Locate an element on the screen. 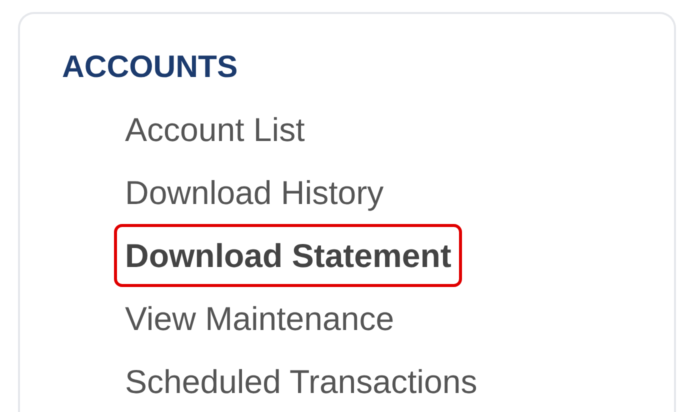 The width and height of the screenshot is (680, 412). menu-link: Download Statement is located at coordinates (288, 255).